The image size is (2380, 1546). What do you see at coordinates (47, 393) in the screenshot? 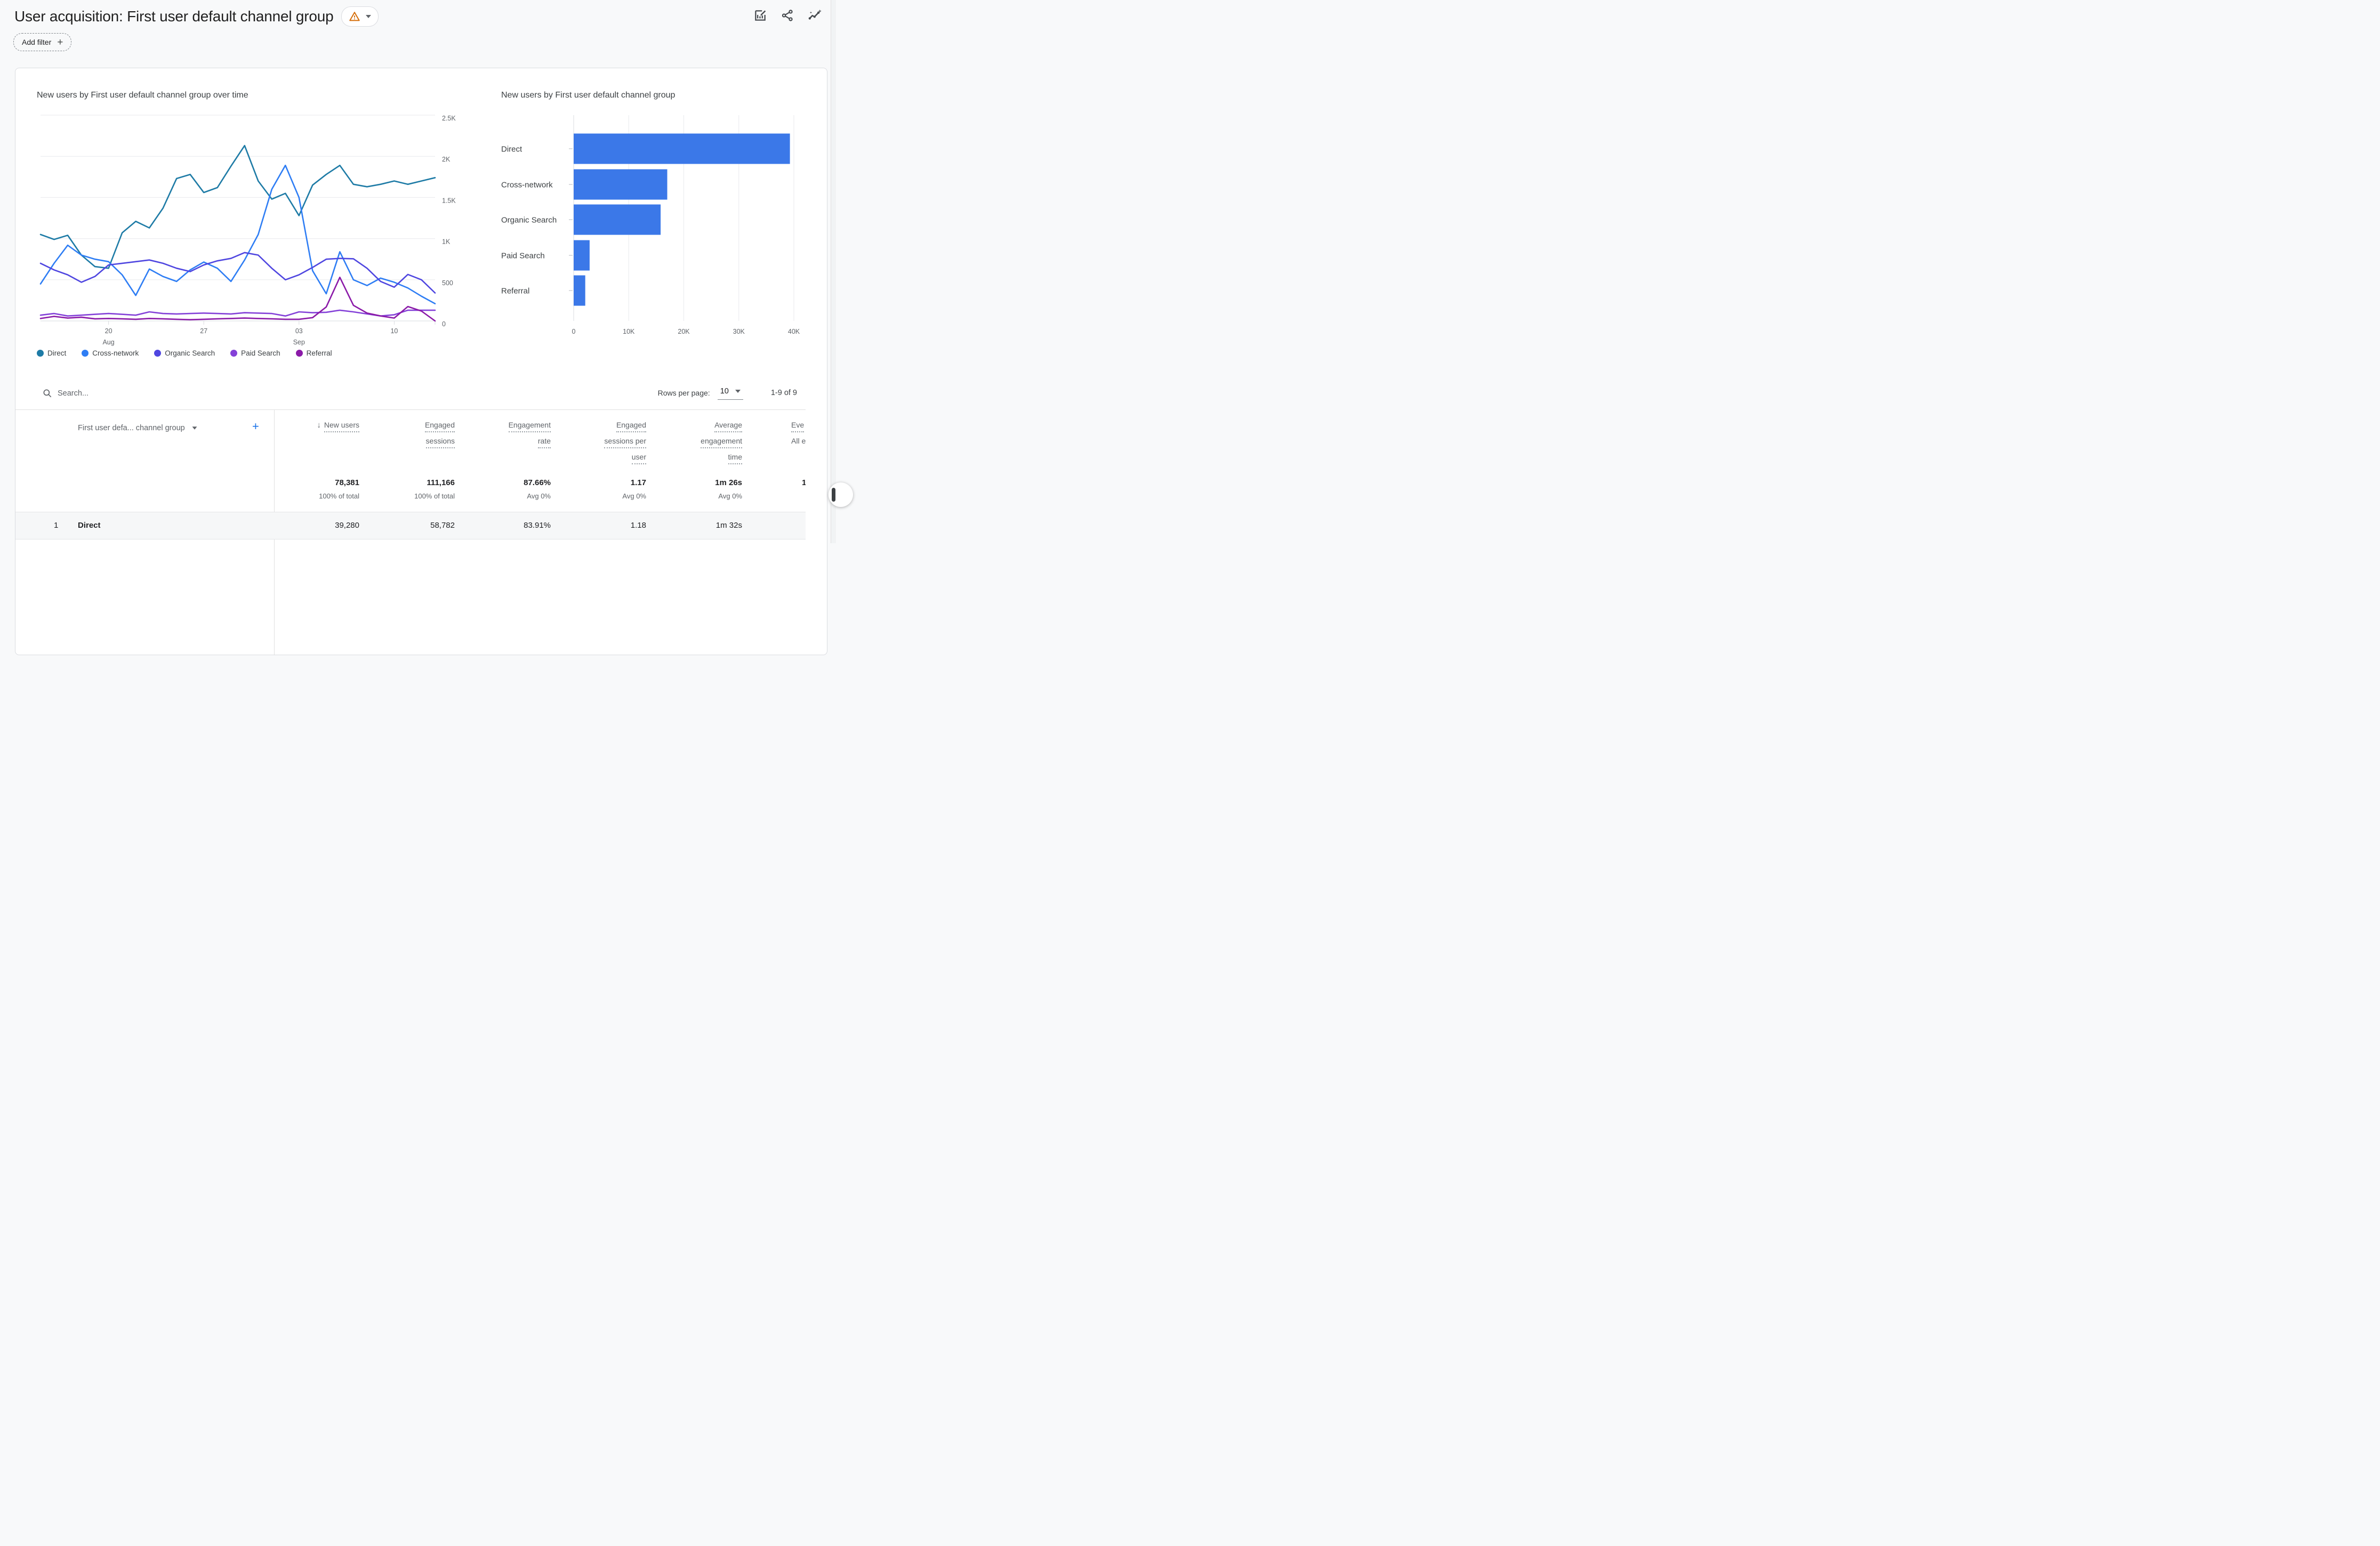
I see `search-icon` at bounding box center [47, 393].